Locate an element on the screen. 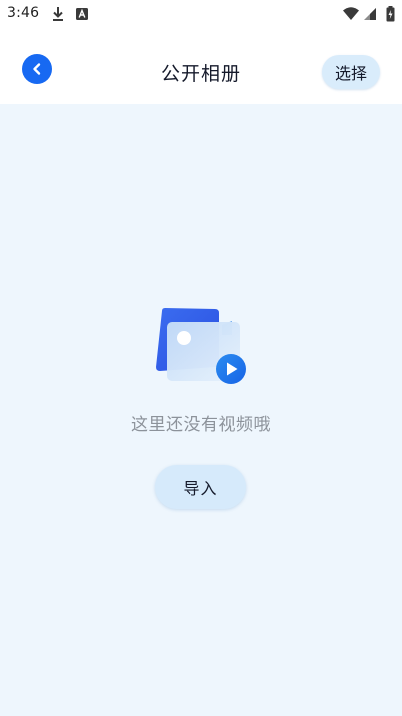 This screenshot has width=402, height=716. download-icon is located at coordinates (58, 16).